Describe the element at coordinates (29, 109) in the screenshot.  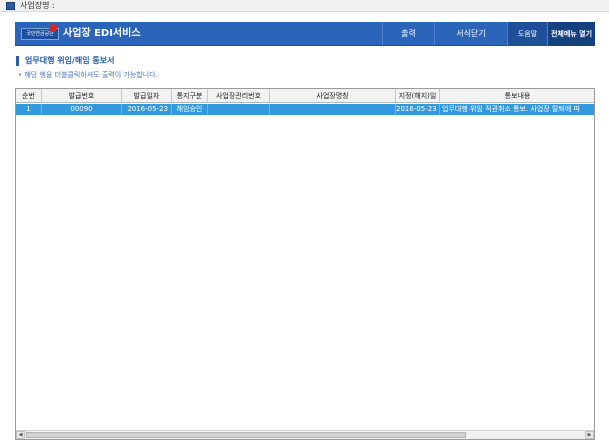
I see `cell-seq: 1` at that location.